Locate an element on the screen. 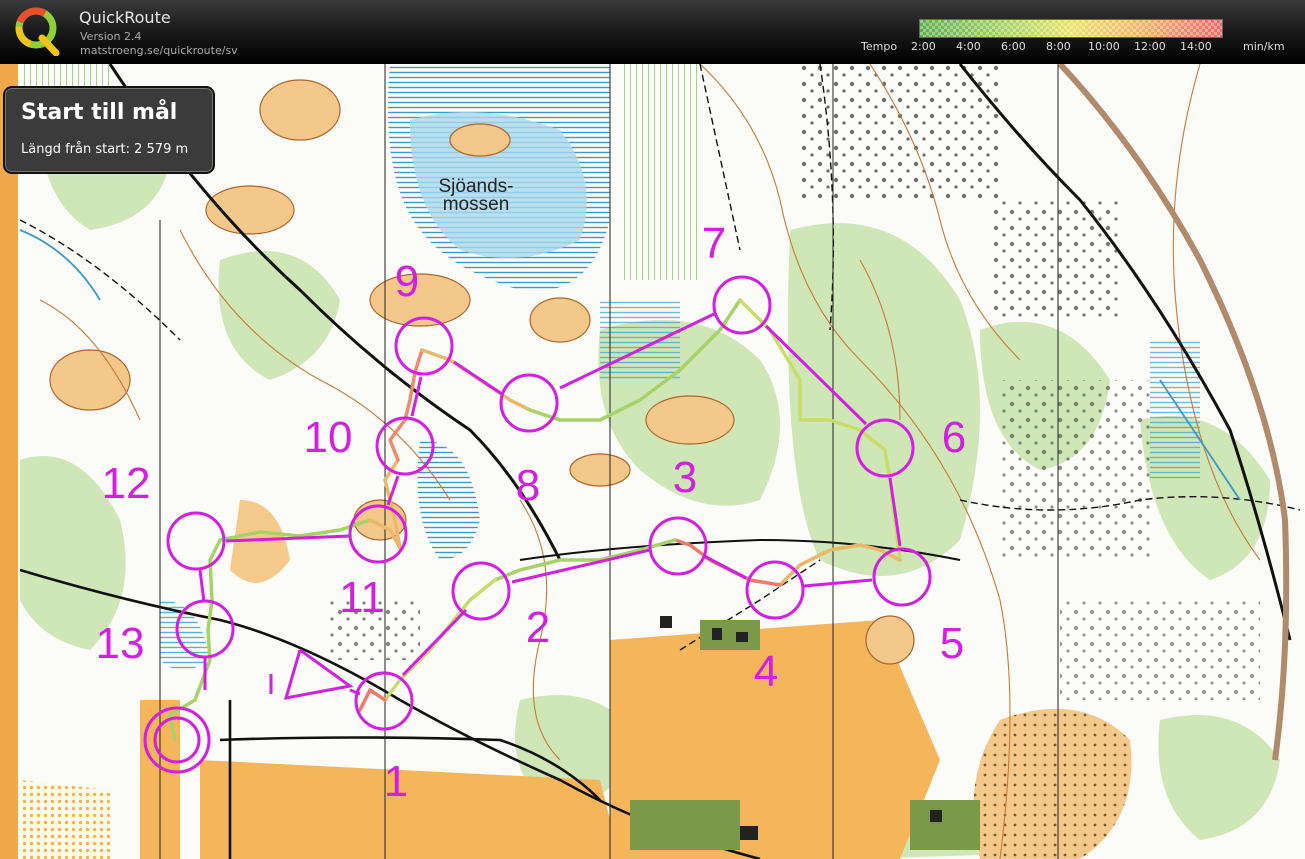 This screenshot has width=1305, height=859. pace-tick: 8:00 is located at coordinates (1058, 46).